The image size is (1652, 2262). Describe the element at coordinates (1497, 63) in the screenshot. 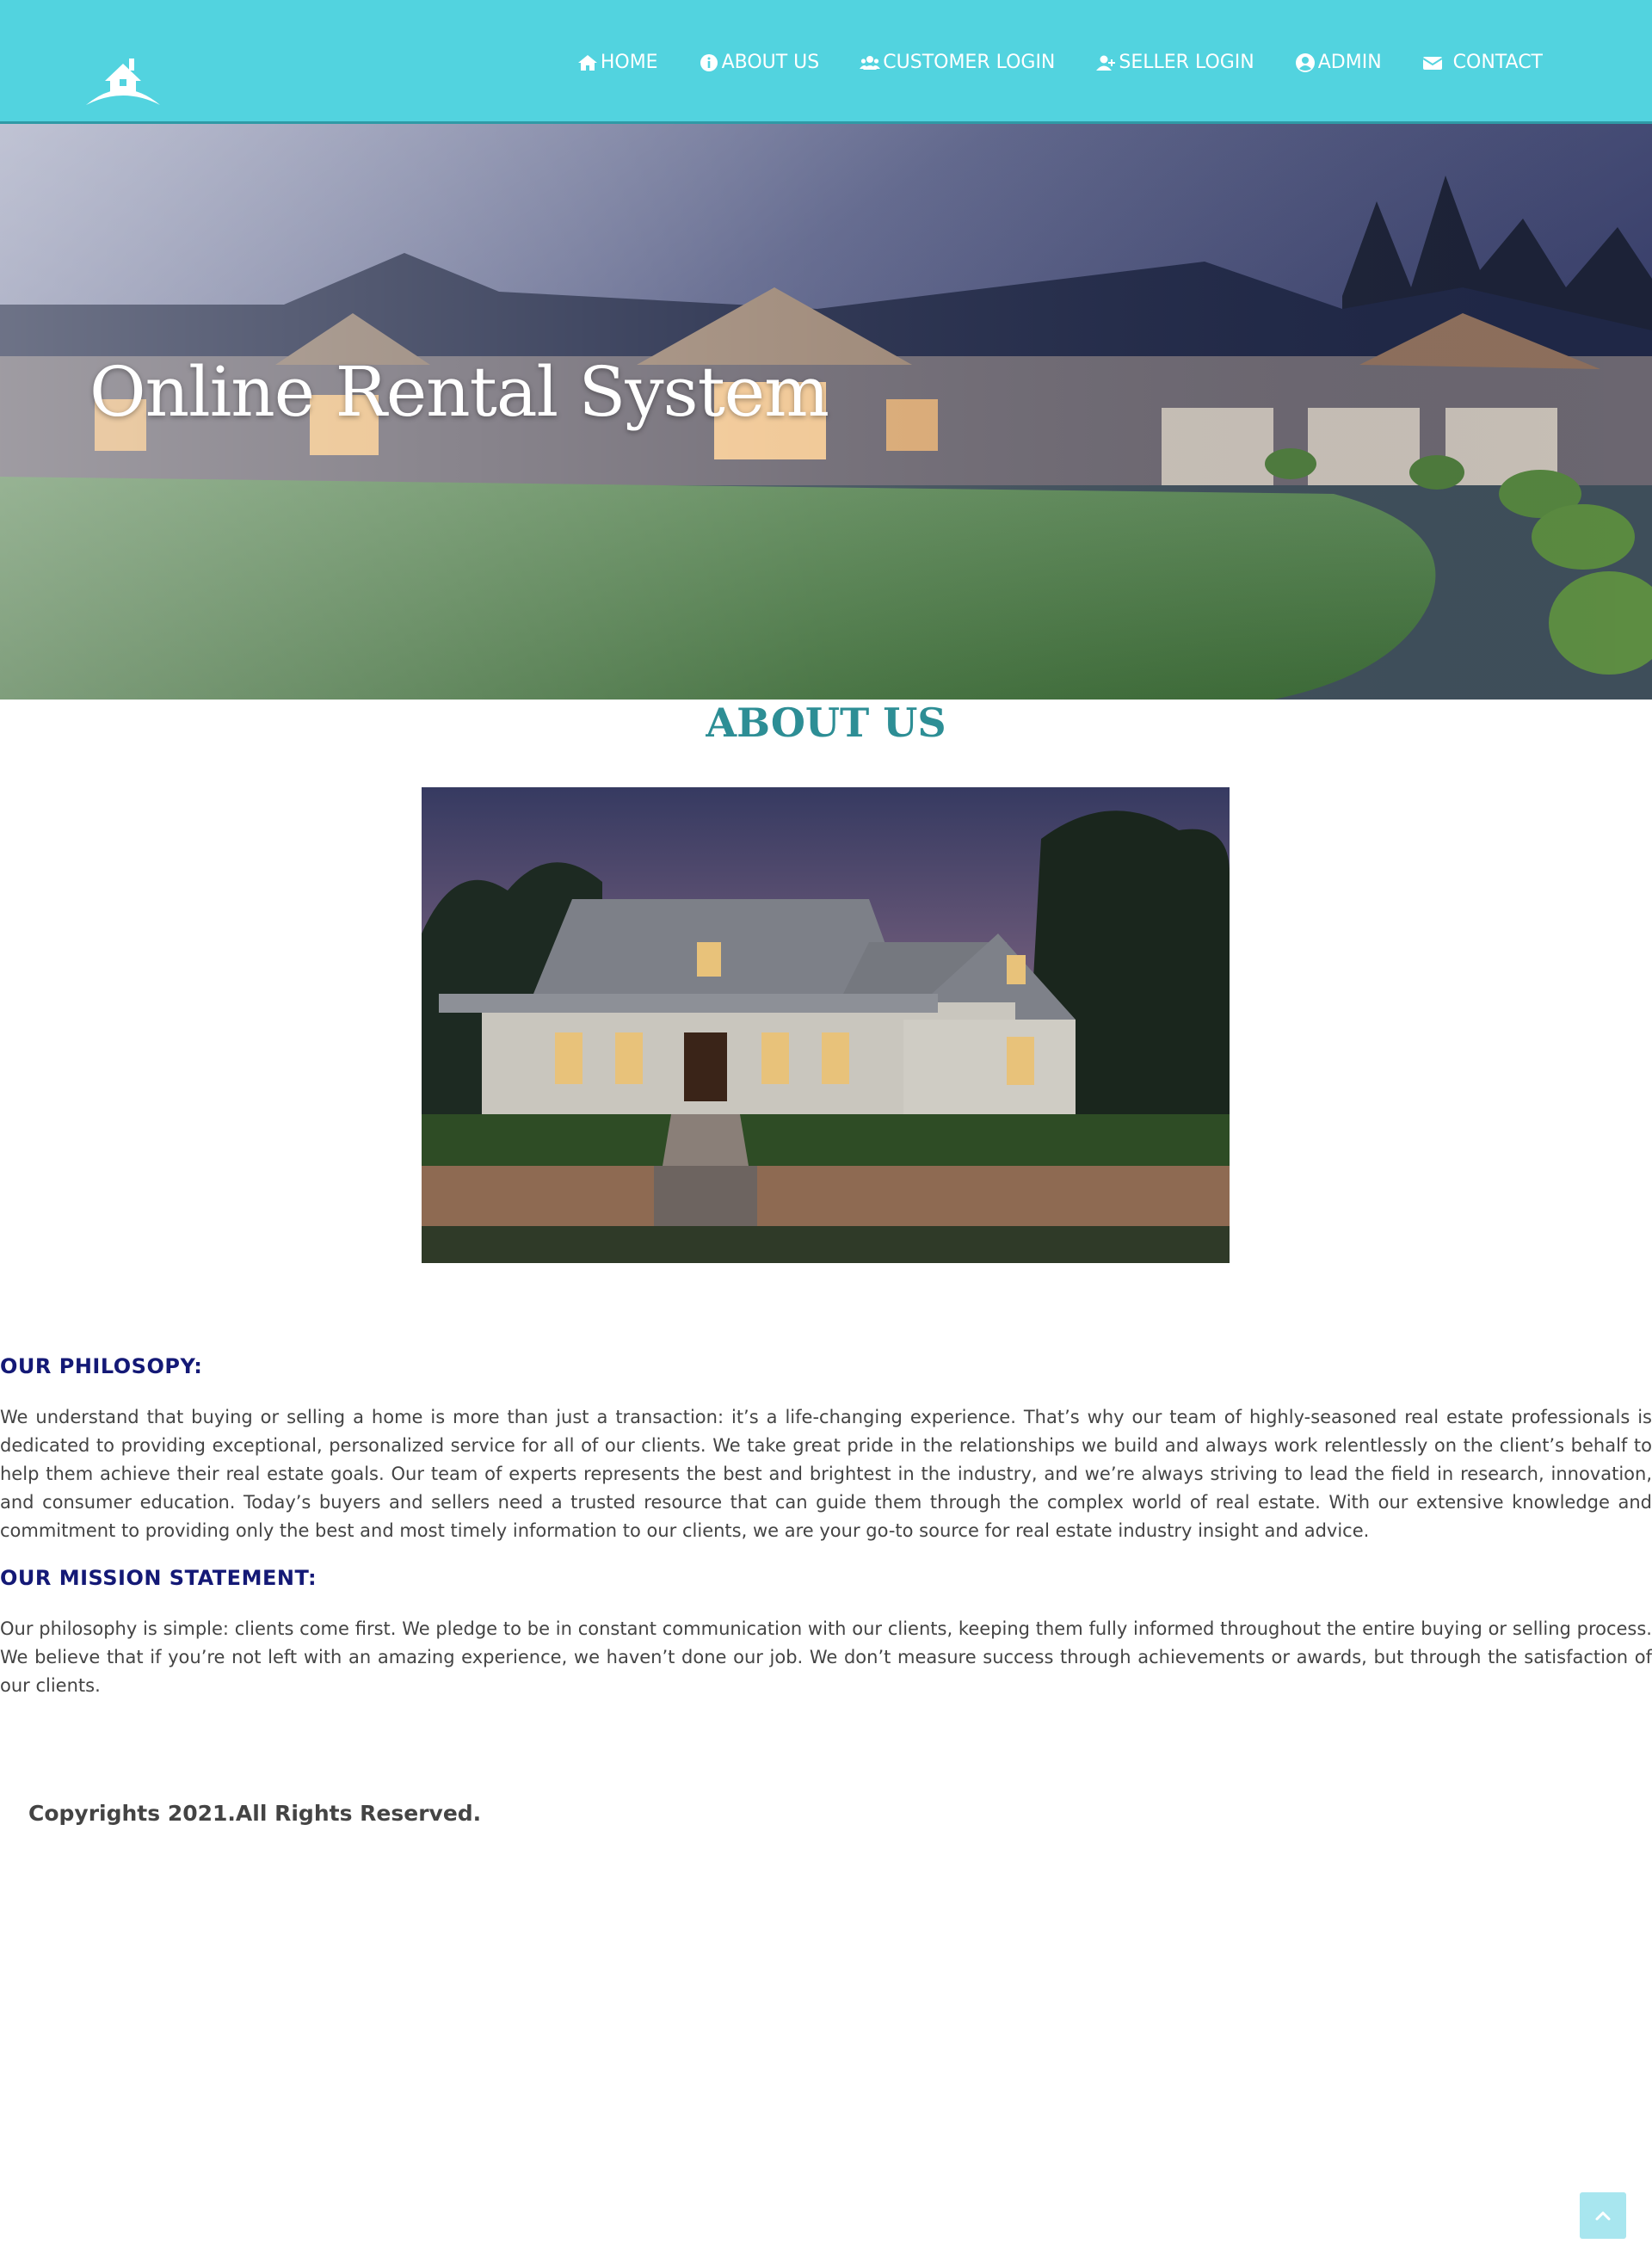

I see `nav-contact-label: CONTACT` at that location.